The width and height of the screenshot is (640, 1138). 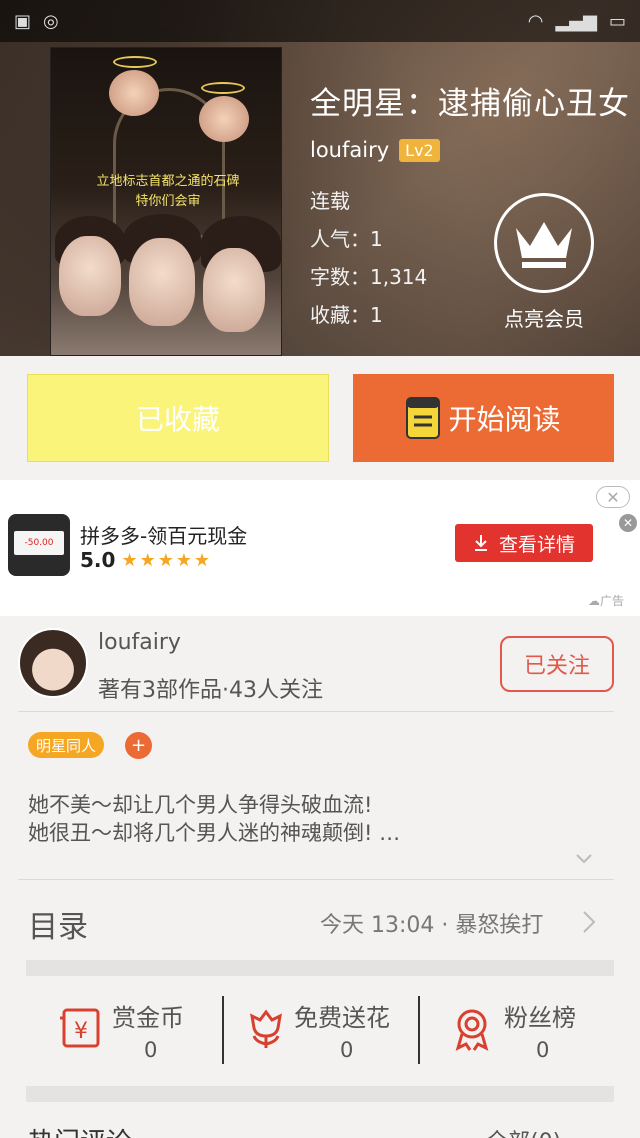 I want to click on stat-fan-ranking: 粉丝榜 0, so click(x=516, y=1031).